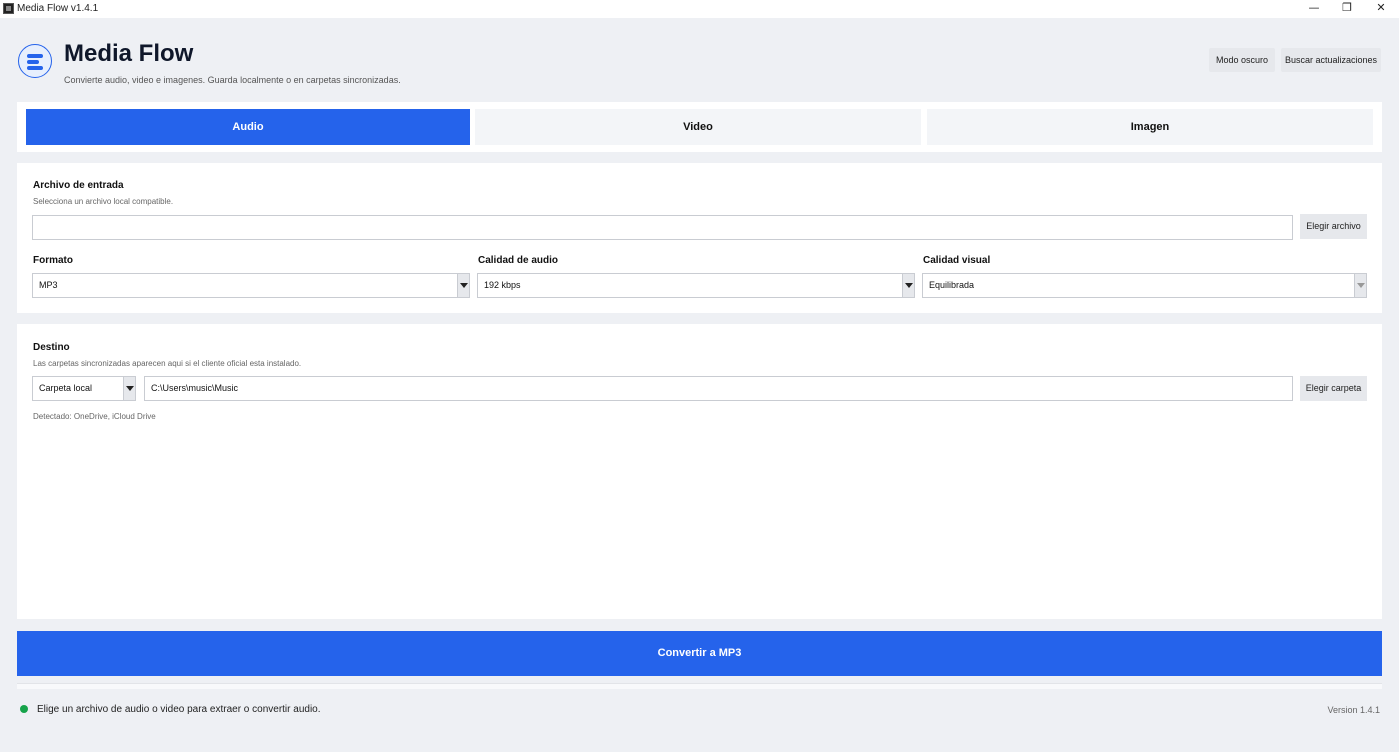  What do you see at coordinates (58, 8) in the screenshot?
I see `window-title: Media Flow v1.4.1` at bounding box center [58, 8].